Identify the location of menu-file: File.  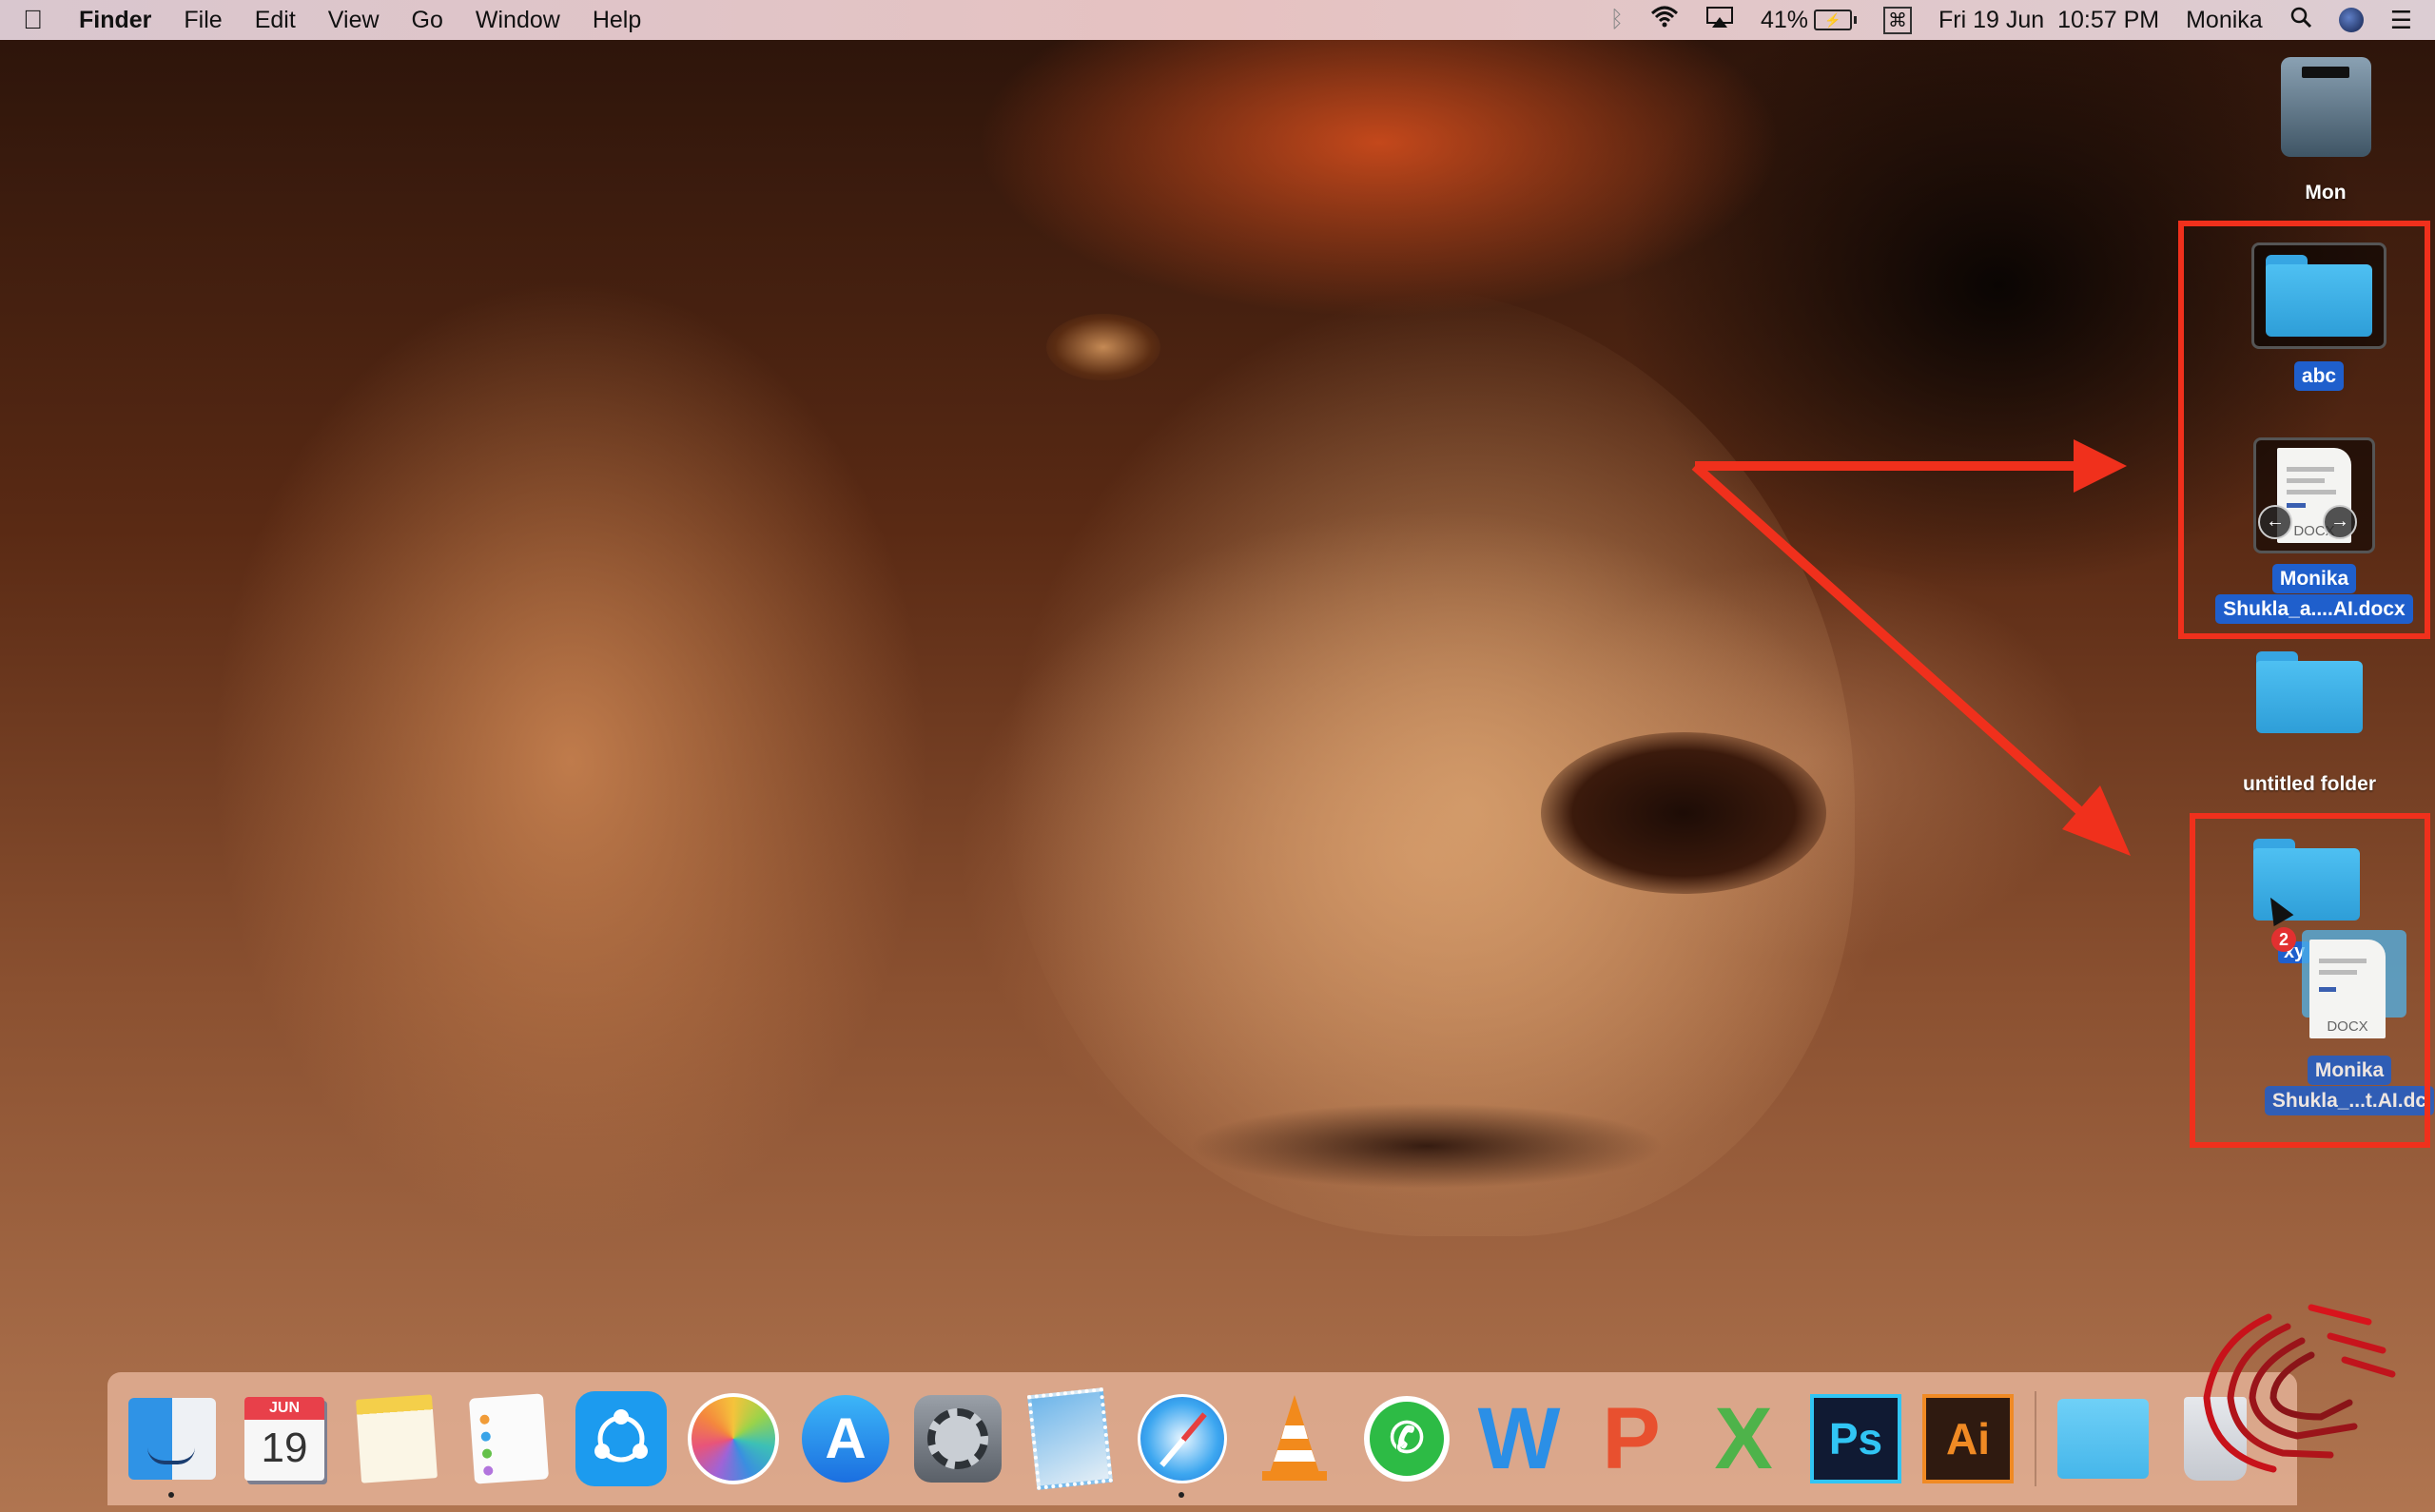
(203, 20).